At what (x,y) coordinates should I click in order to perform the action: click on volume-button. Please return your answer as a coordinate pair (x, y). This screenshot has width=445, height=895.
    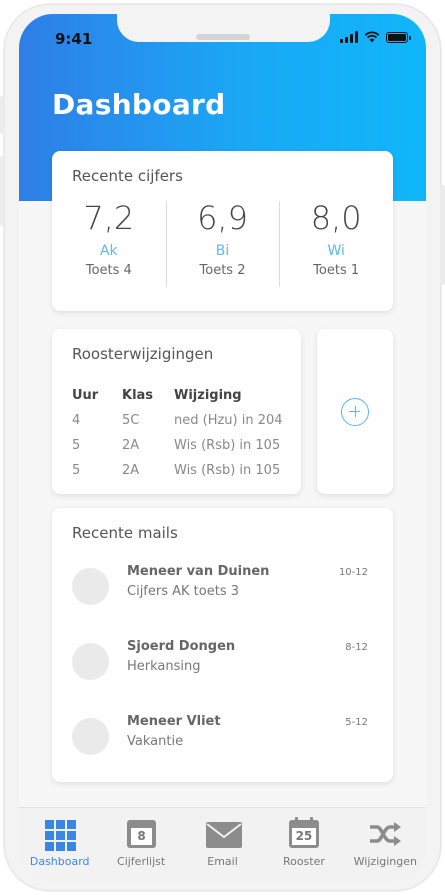
    Looking at the image, I should click on (2, 191).